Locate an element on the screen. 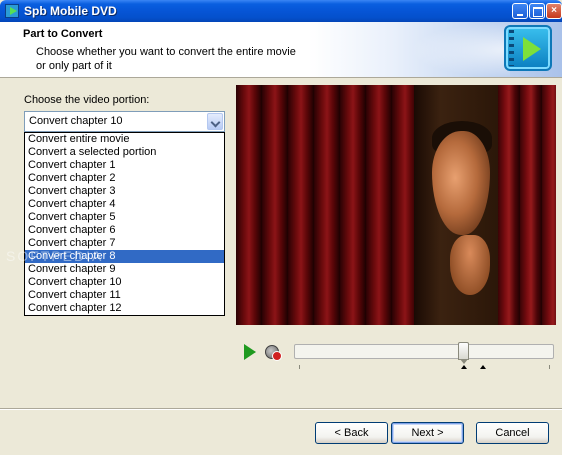 The width and height of the screenshot is (562, 455). minimize-button is located at coordinates (520, 11).